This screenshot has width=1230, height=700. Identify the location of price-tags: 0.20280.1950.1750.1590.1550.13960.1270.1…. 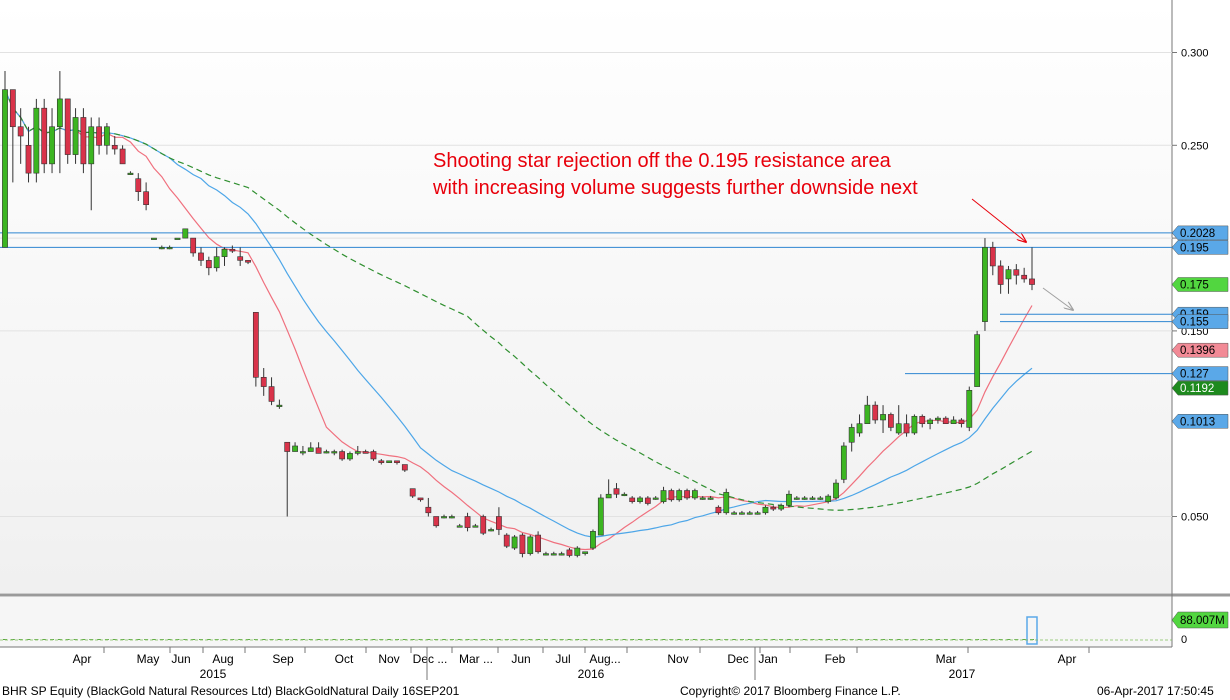
(1200, 327).